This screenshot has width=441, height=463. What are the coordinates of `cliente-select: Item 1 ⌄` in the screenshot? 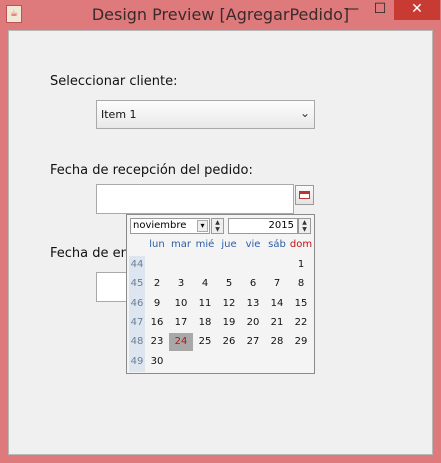 It's located at (205, 114).